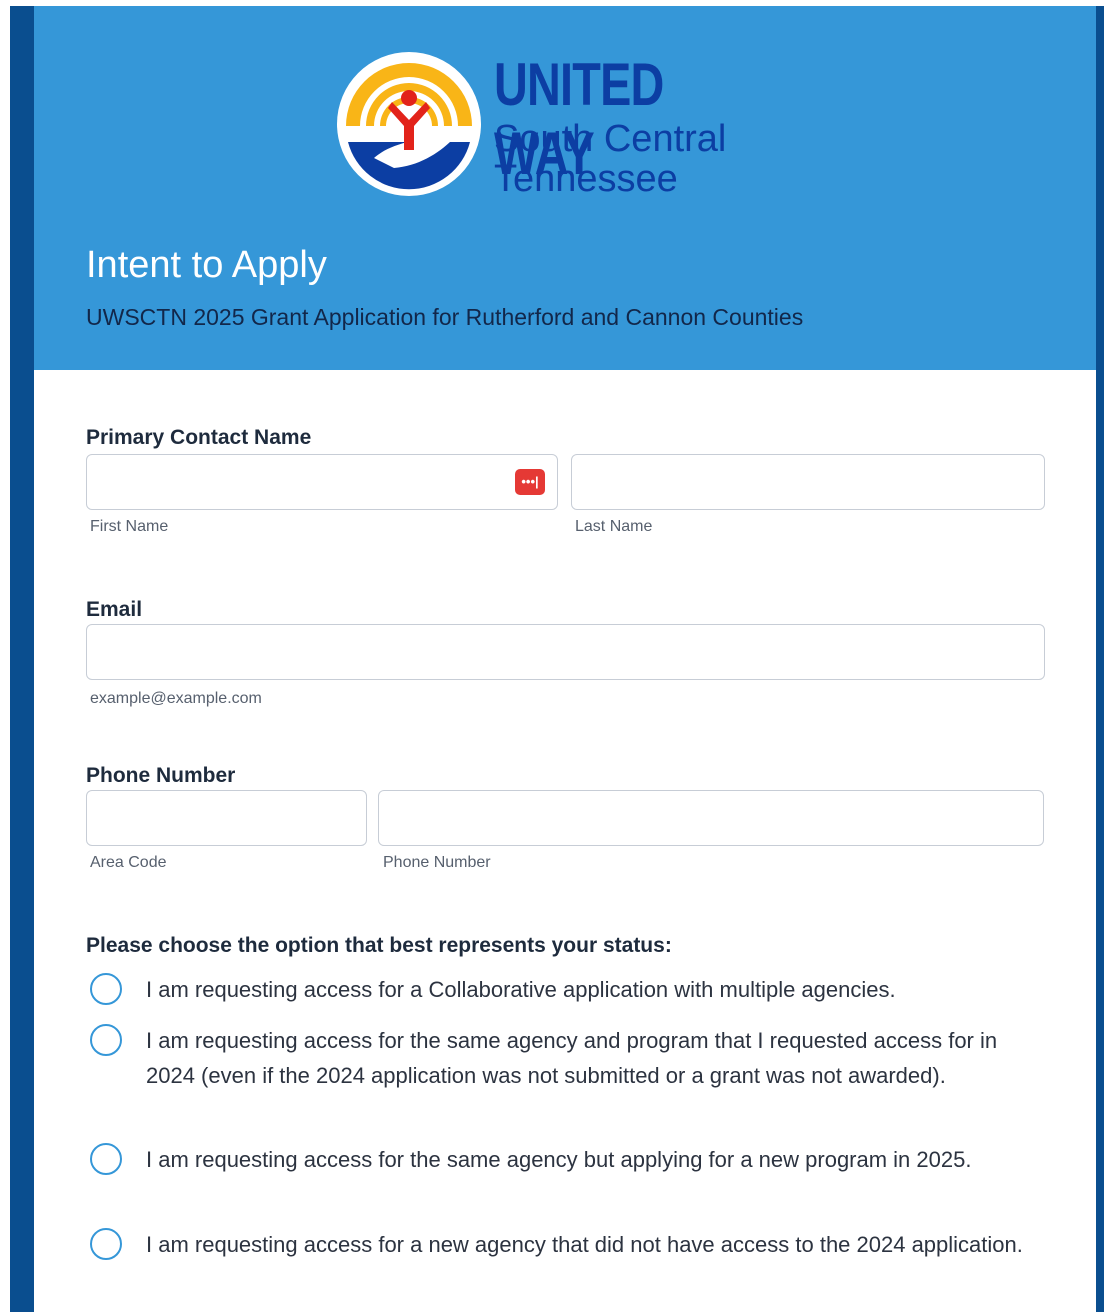 The image size is (1104, 1312). What do you see at coordinates (106, 1244) in the screenshot?
I see `status-option-4-radio` at bounding box center [106, 1244].